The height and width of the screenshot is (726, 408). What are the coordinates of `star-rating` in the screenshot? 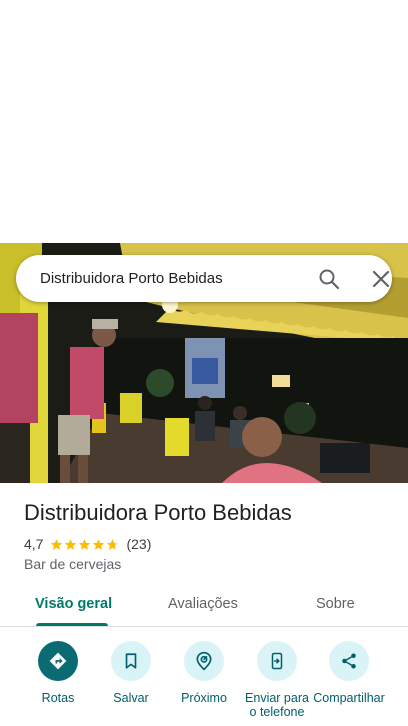 It's located at (85, 544).